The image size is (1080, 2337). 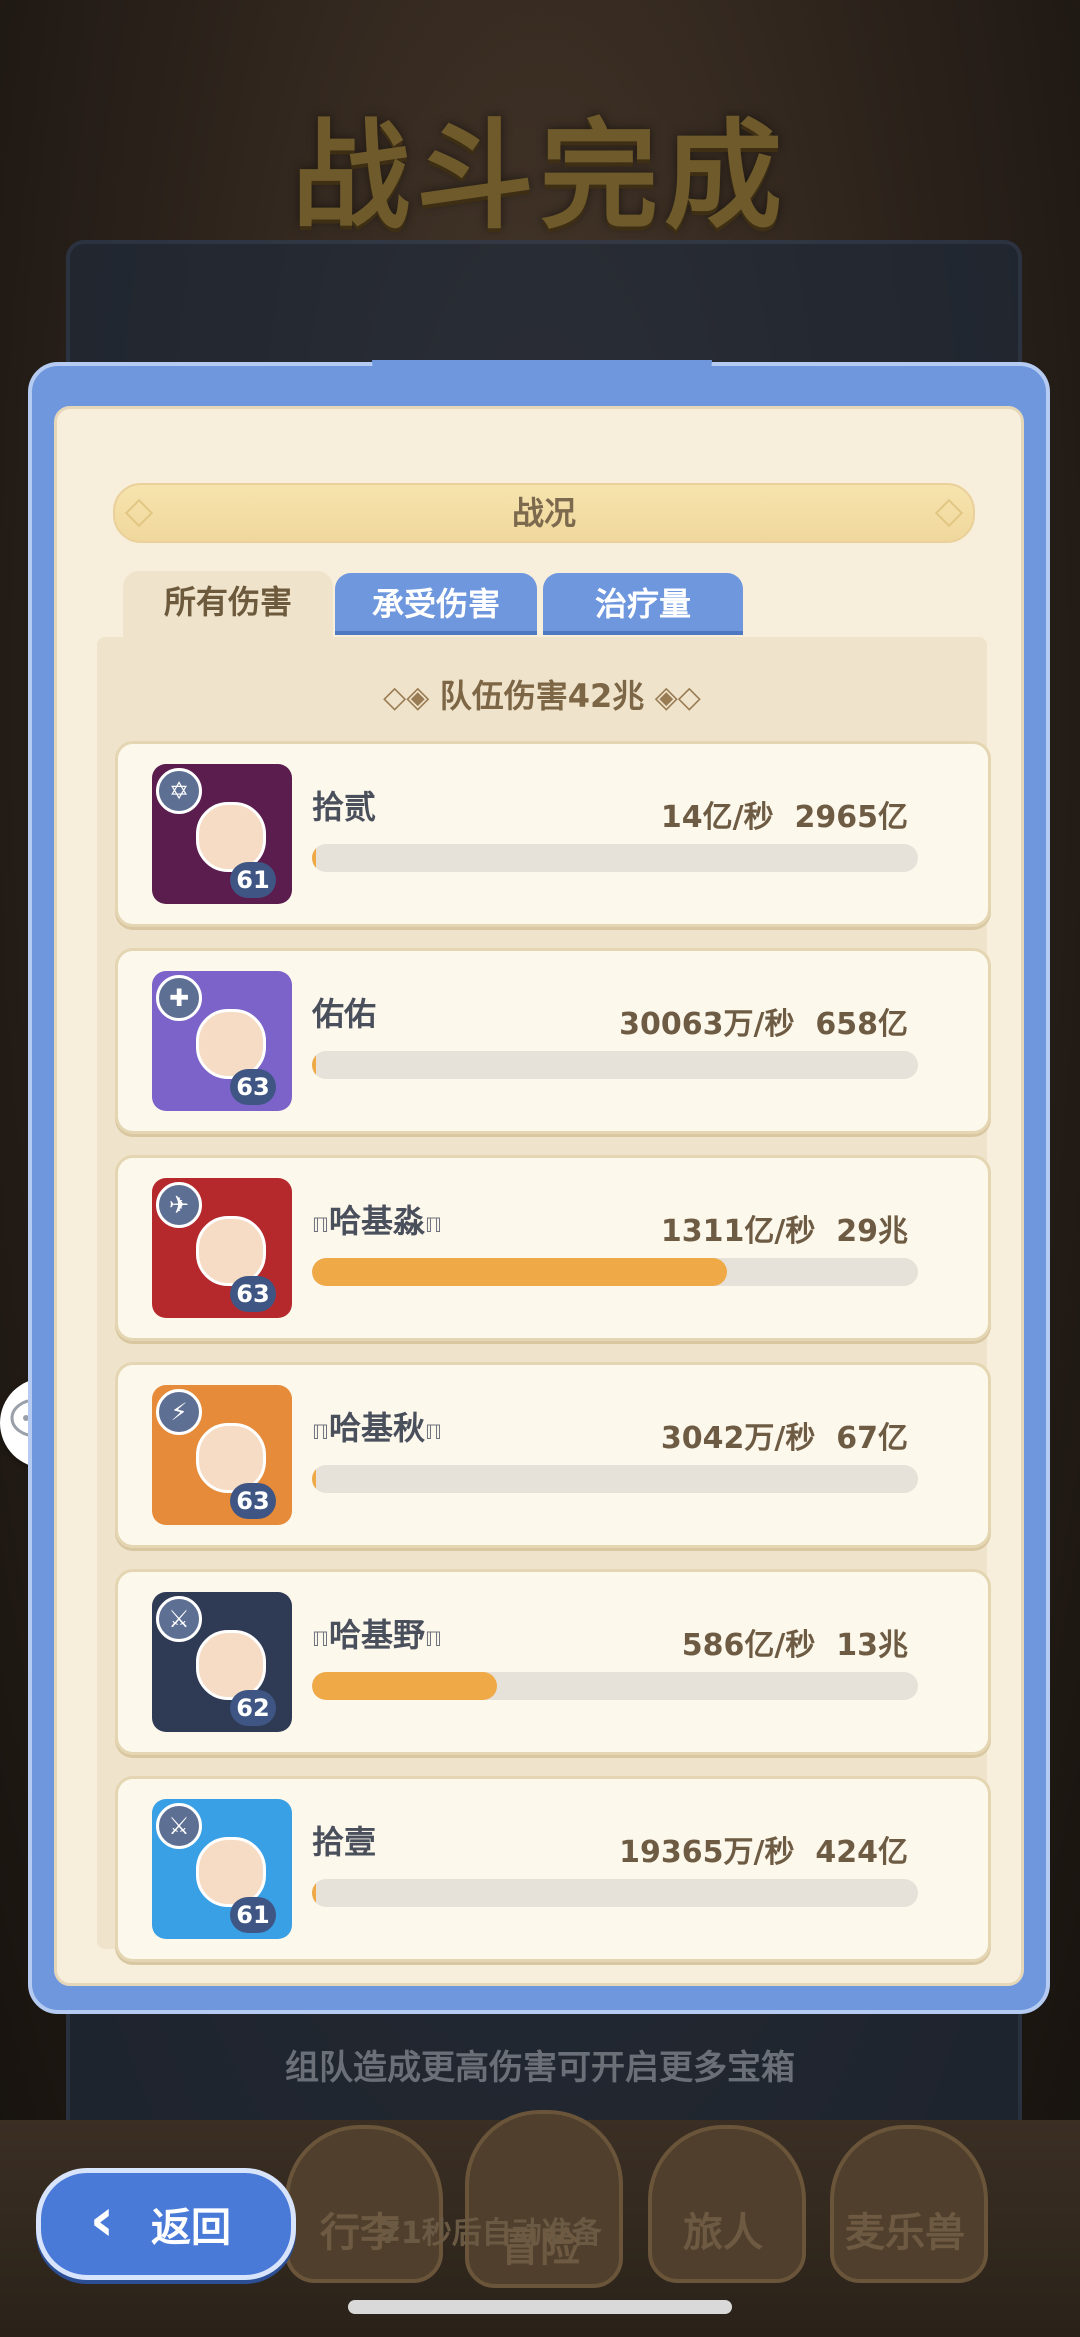 I want to click on dps-value: 1311亿/秒, so click(x=738, y=1231).